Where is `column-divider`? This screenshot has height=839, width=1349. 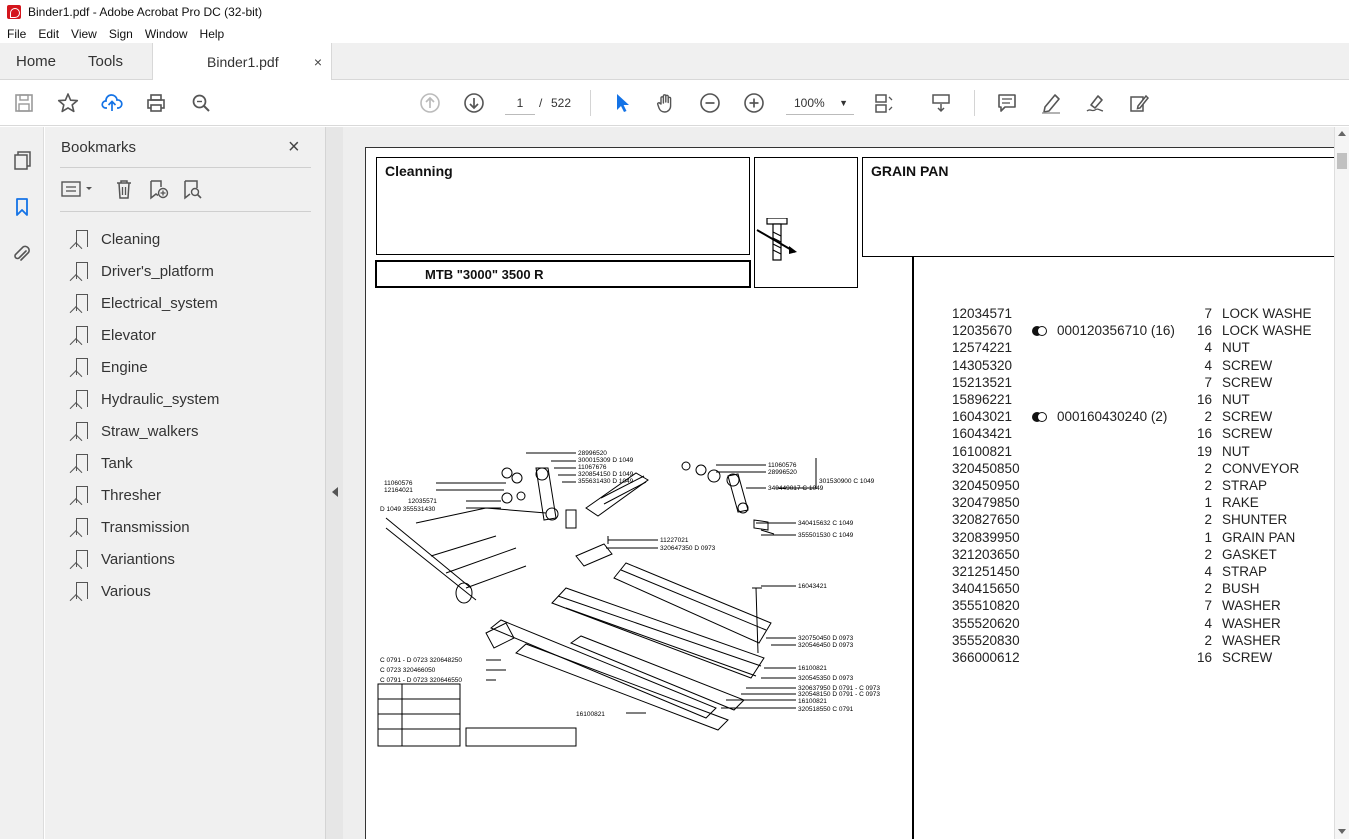
column-divider is located at coordinates (913, 547).